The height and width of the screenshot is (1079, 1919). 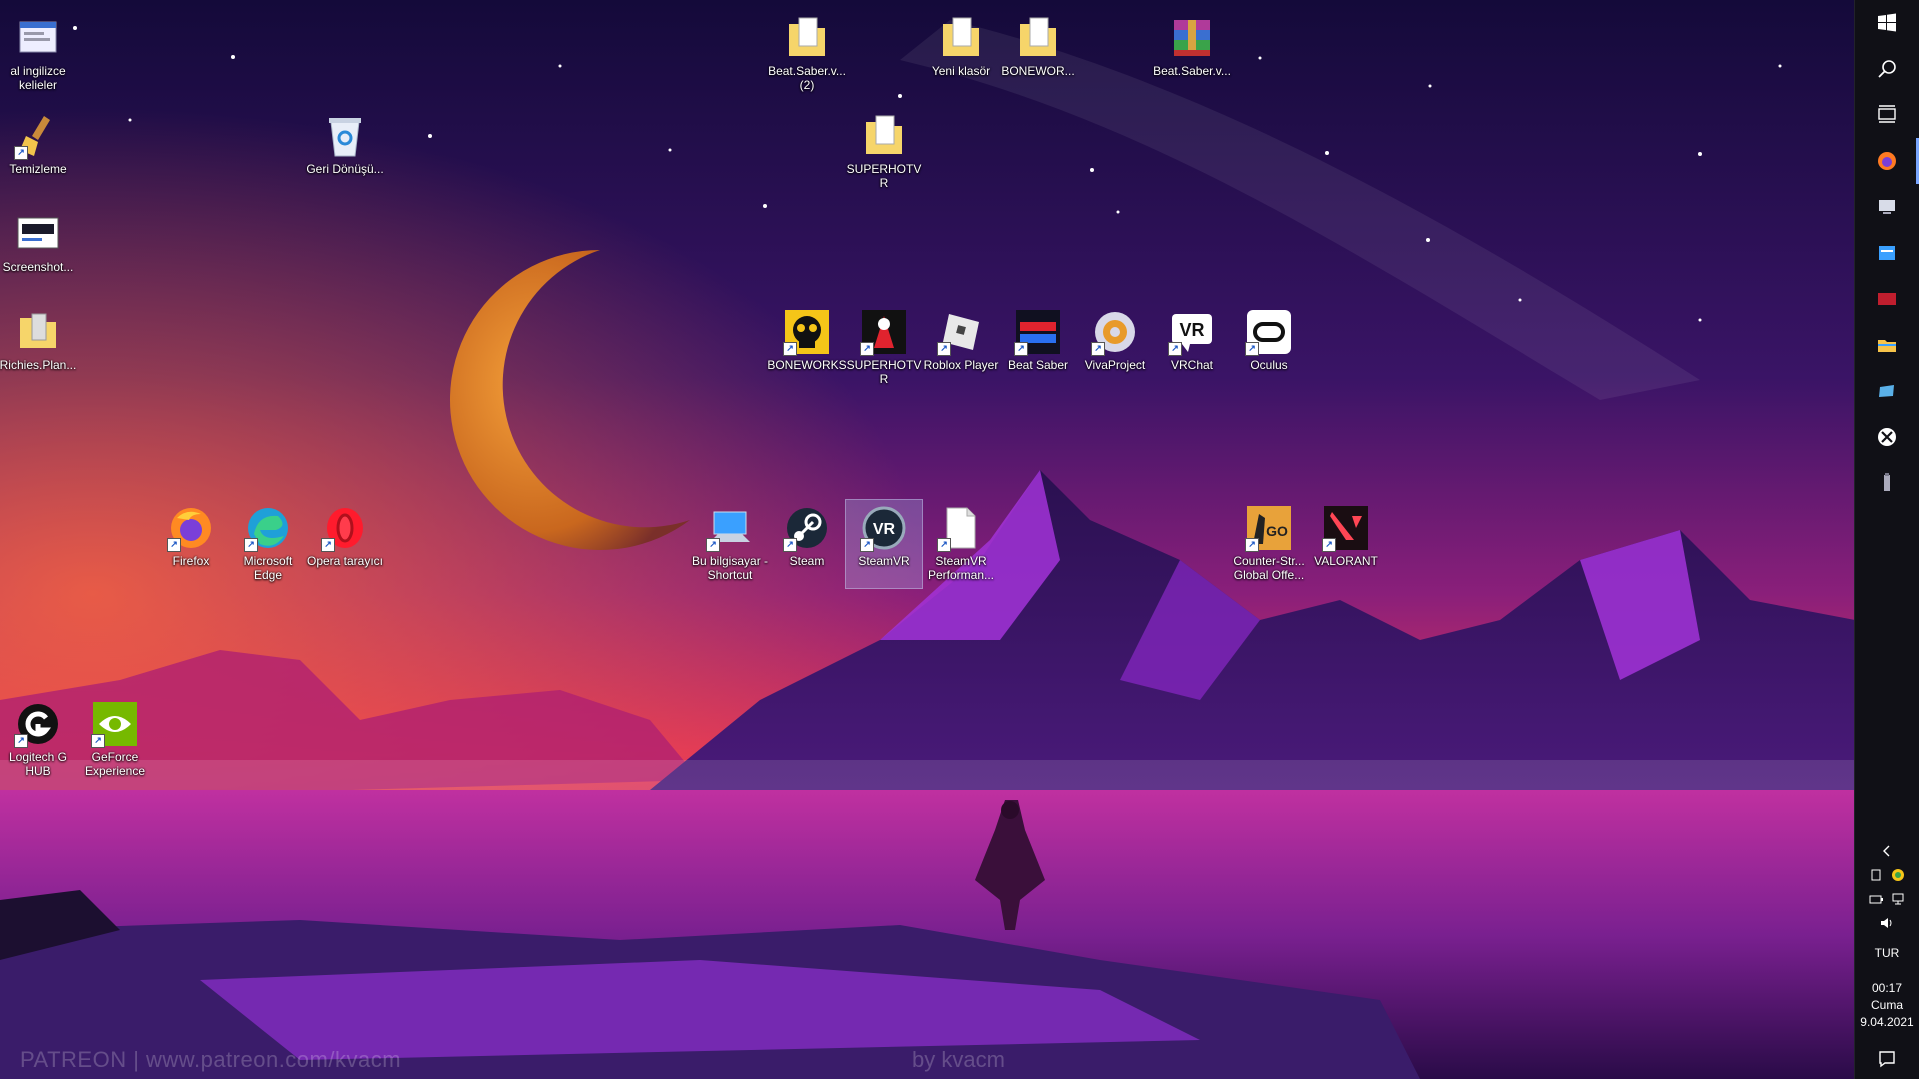 I want to click on bonework-folder-icon, so click(x=1038, y=38).